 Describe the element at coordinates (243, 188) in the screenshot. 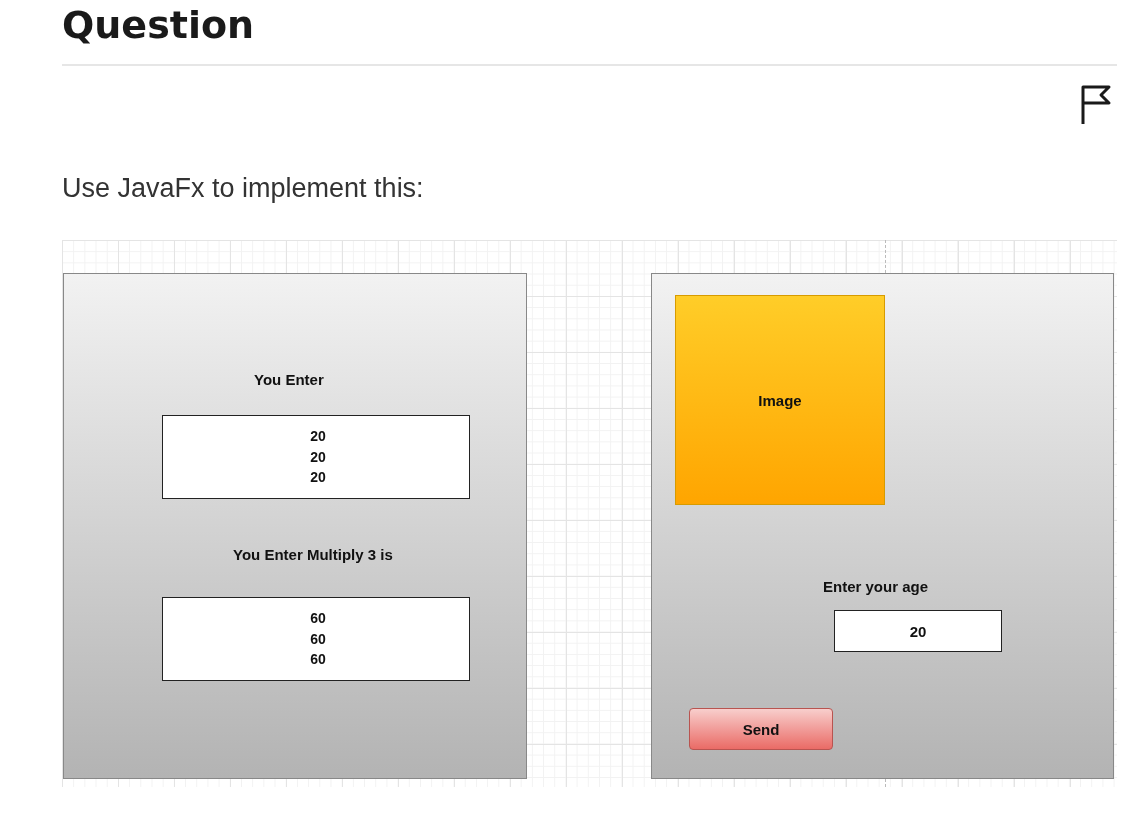

I see `question-text: Use JavaFx to implement this:` at that location.